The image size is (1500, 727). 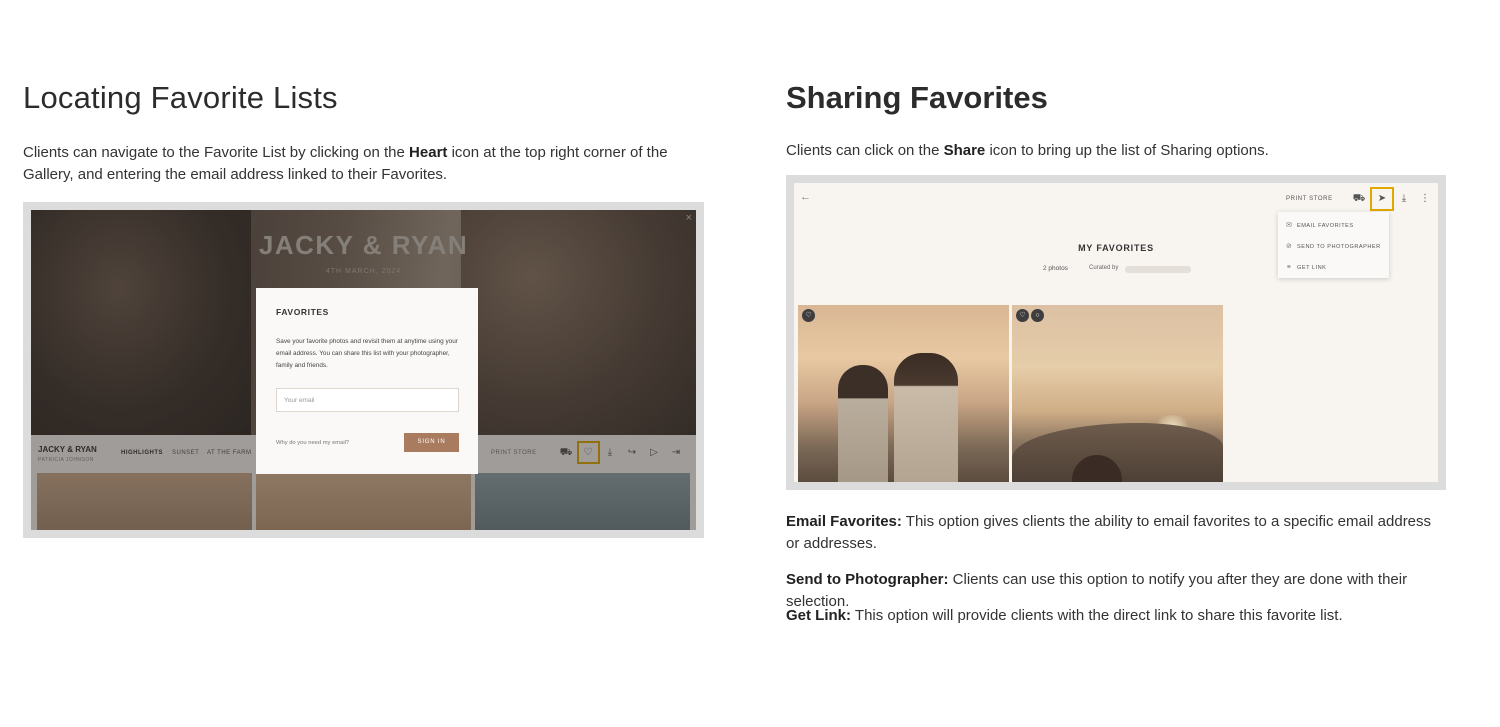 I want to click on right-heading: Sharing Favorites, so click(x=917, y=97).